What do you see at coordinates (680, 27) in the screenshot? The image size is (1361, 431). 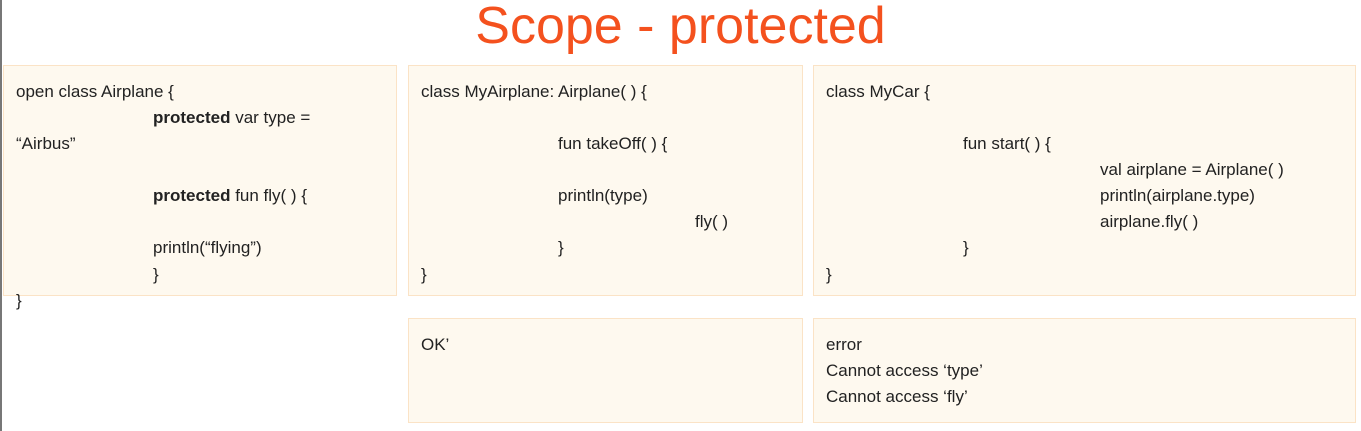 I see `slide-title: Scope - protected` at bounding box center [680, 27].